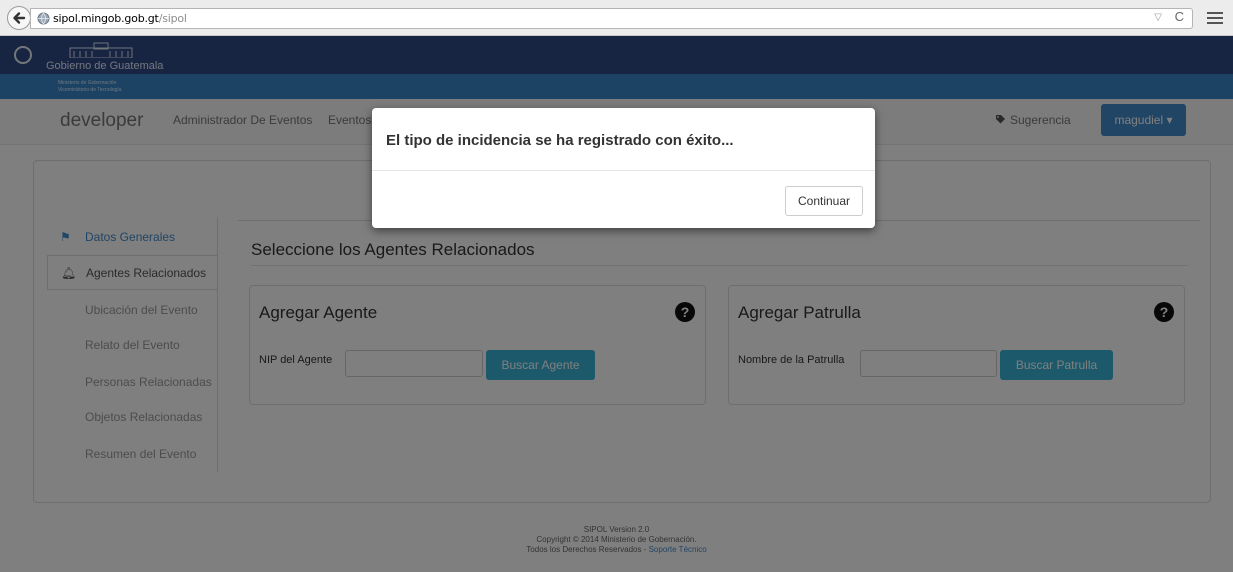 The image size is (1233, 572). What do you see at coordinates (611, 18) in the screenshot?
I see `address-bar: sipol.mingob.gob.gt/sipol ▽ C` at bounding box center [611, 18].